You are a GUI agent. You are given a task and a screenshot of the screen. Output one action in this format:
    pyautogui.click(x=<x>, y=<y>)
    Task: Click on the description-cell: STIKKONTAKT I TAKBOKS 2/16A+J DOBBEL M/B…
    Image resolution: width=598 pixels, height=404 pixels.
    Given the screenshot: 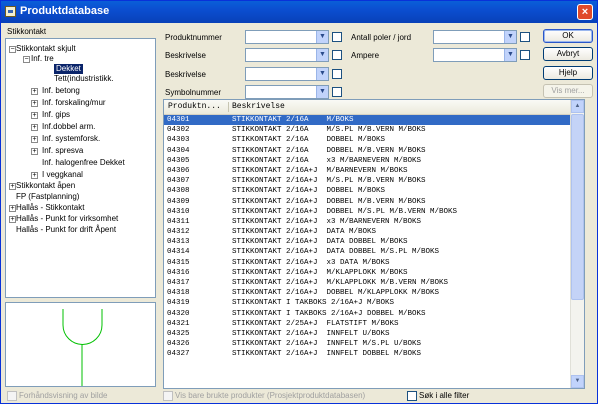 What is the action you would take?
    pyautogui.click(x=329, y=313)
    